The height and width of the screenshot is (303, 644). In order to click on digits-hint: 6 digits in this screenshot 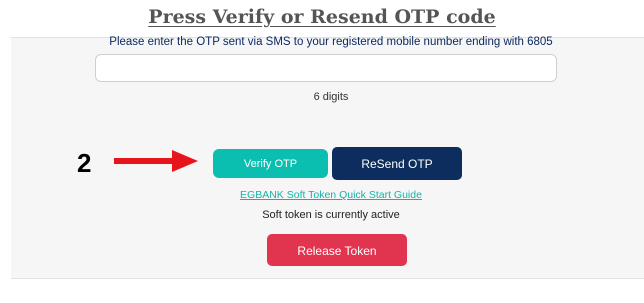, I will do `click(331, 97)`.